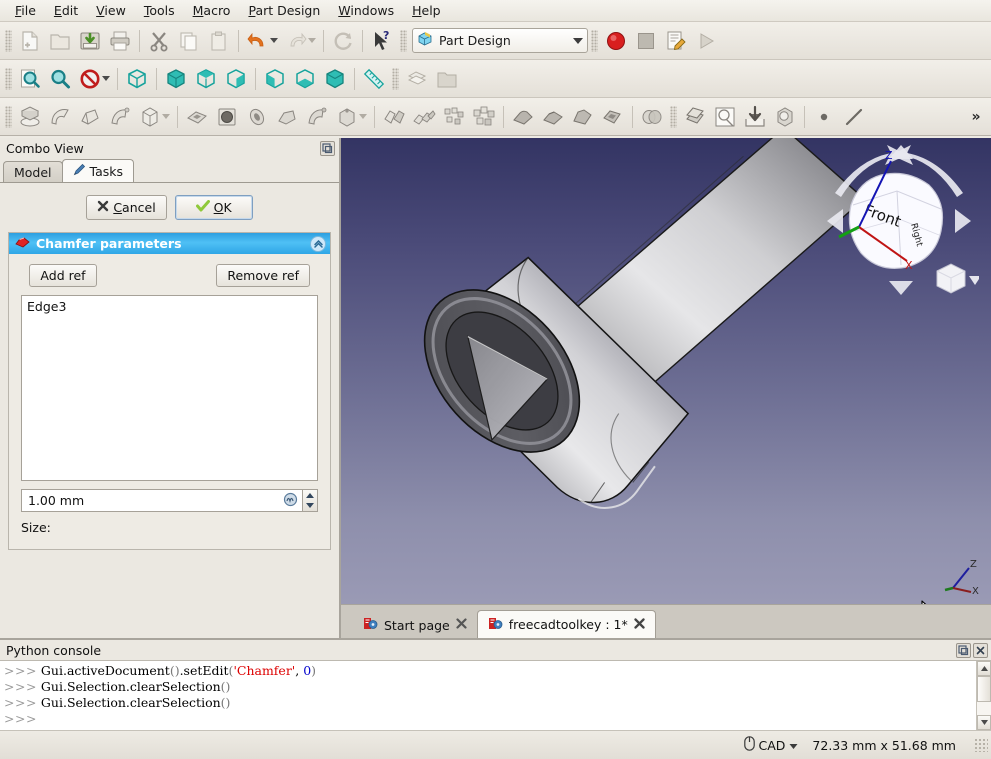 This screenshot has height=759, width=991. Describe the element at coordinates (189, 41) in the screenshot. I see `copy-icon` at that location.